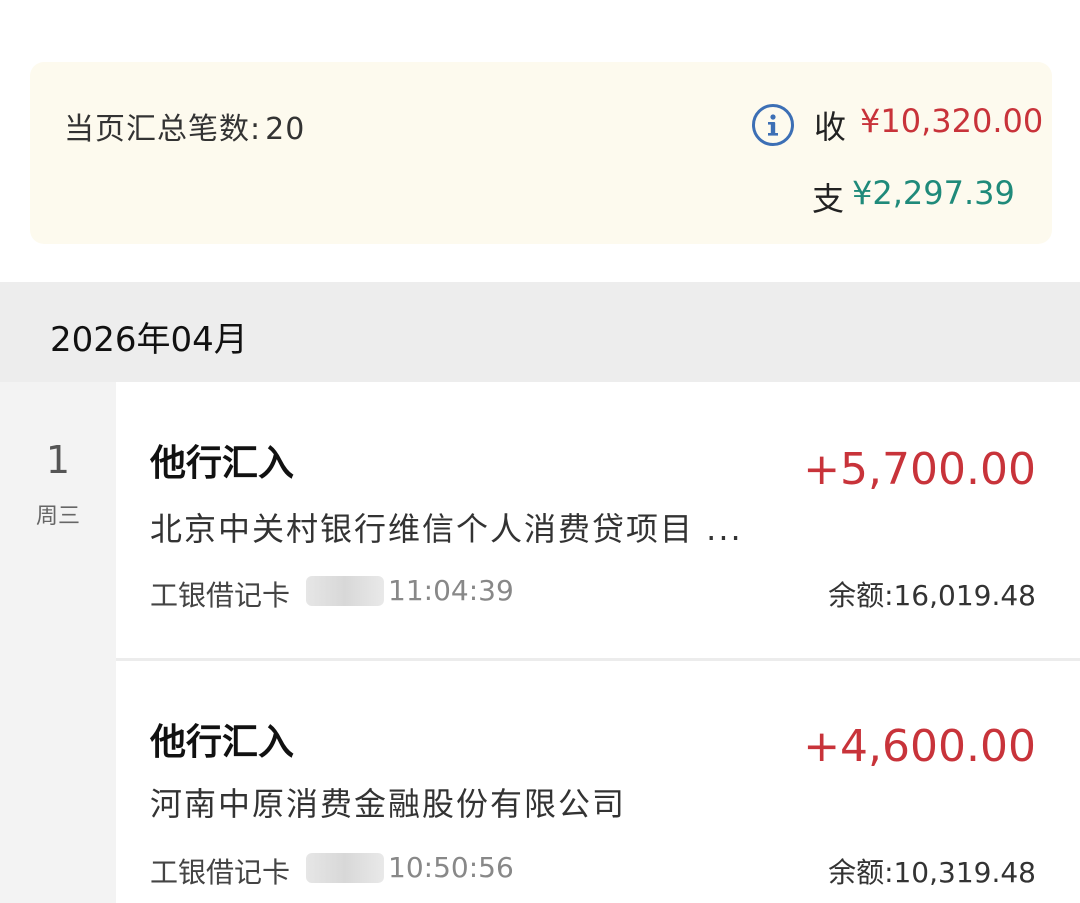 The image size is (1080, 903). Describe the element at coordinates (451, 867) in the screenshot. I see `transaction-time: 10:50:56` at that location.